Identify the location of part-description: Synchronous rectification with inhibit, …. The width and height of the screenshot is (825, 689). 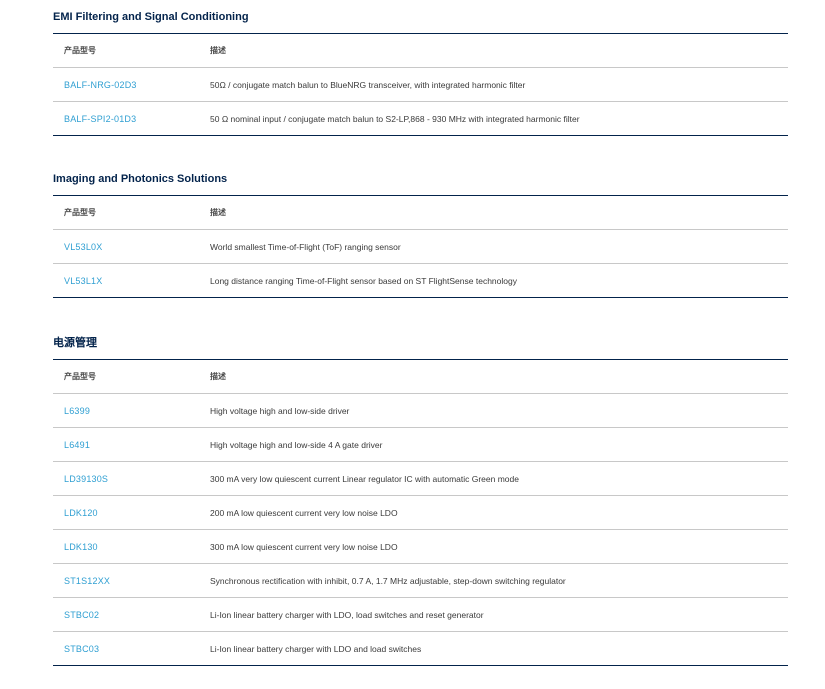
(388, 580).